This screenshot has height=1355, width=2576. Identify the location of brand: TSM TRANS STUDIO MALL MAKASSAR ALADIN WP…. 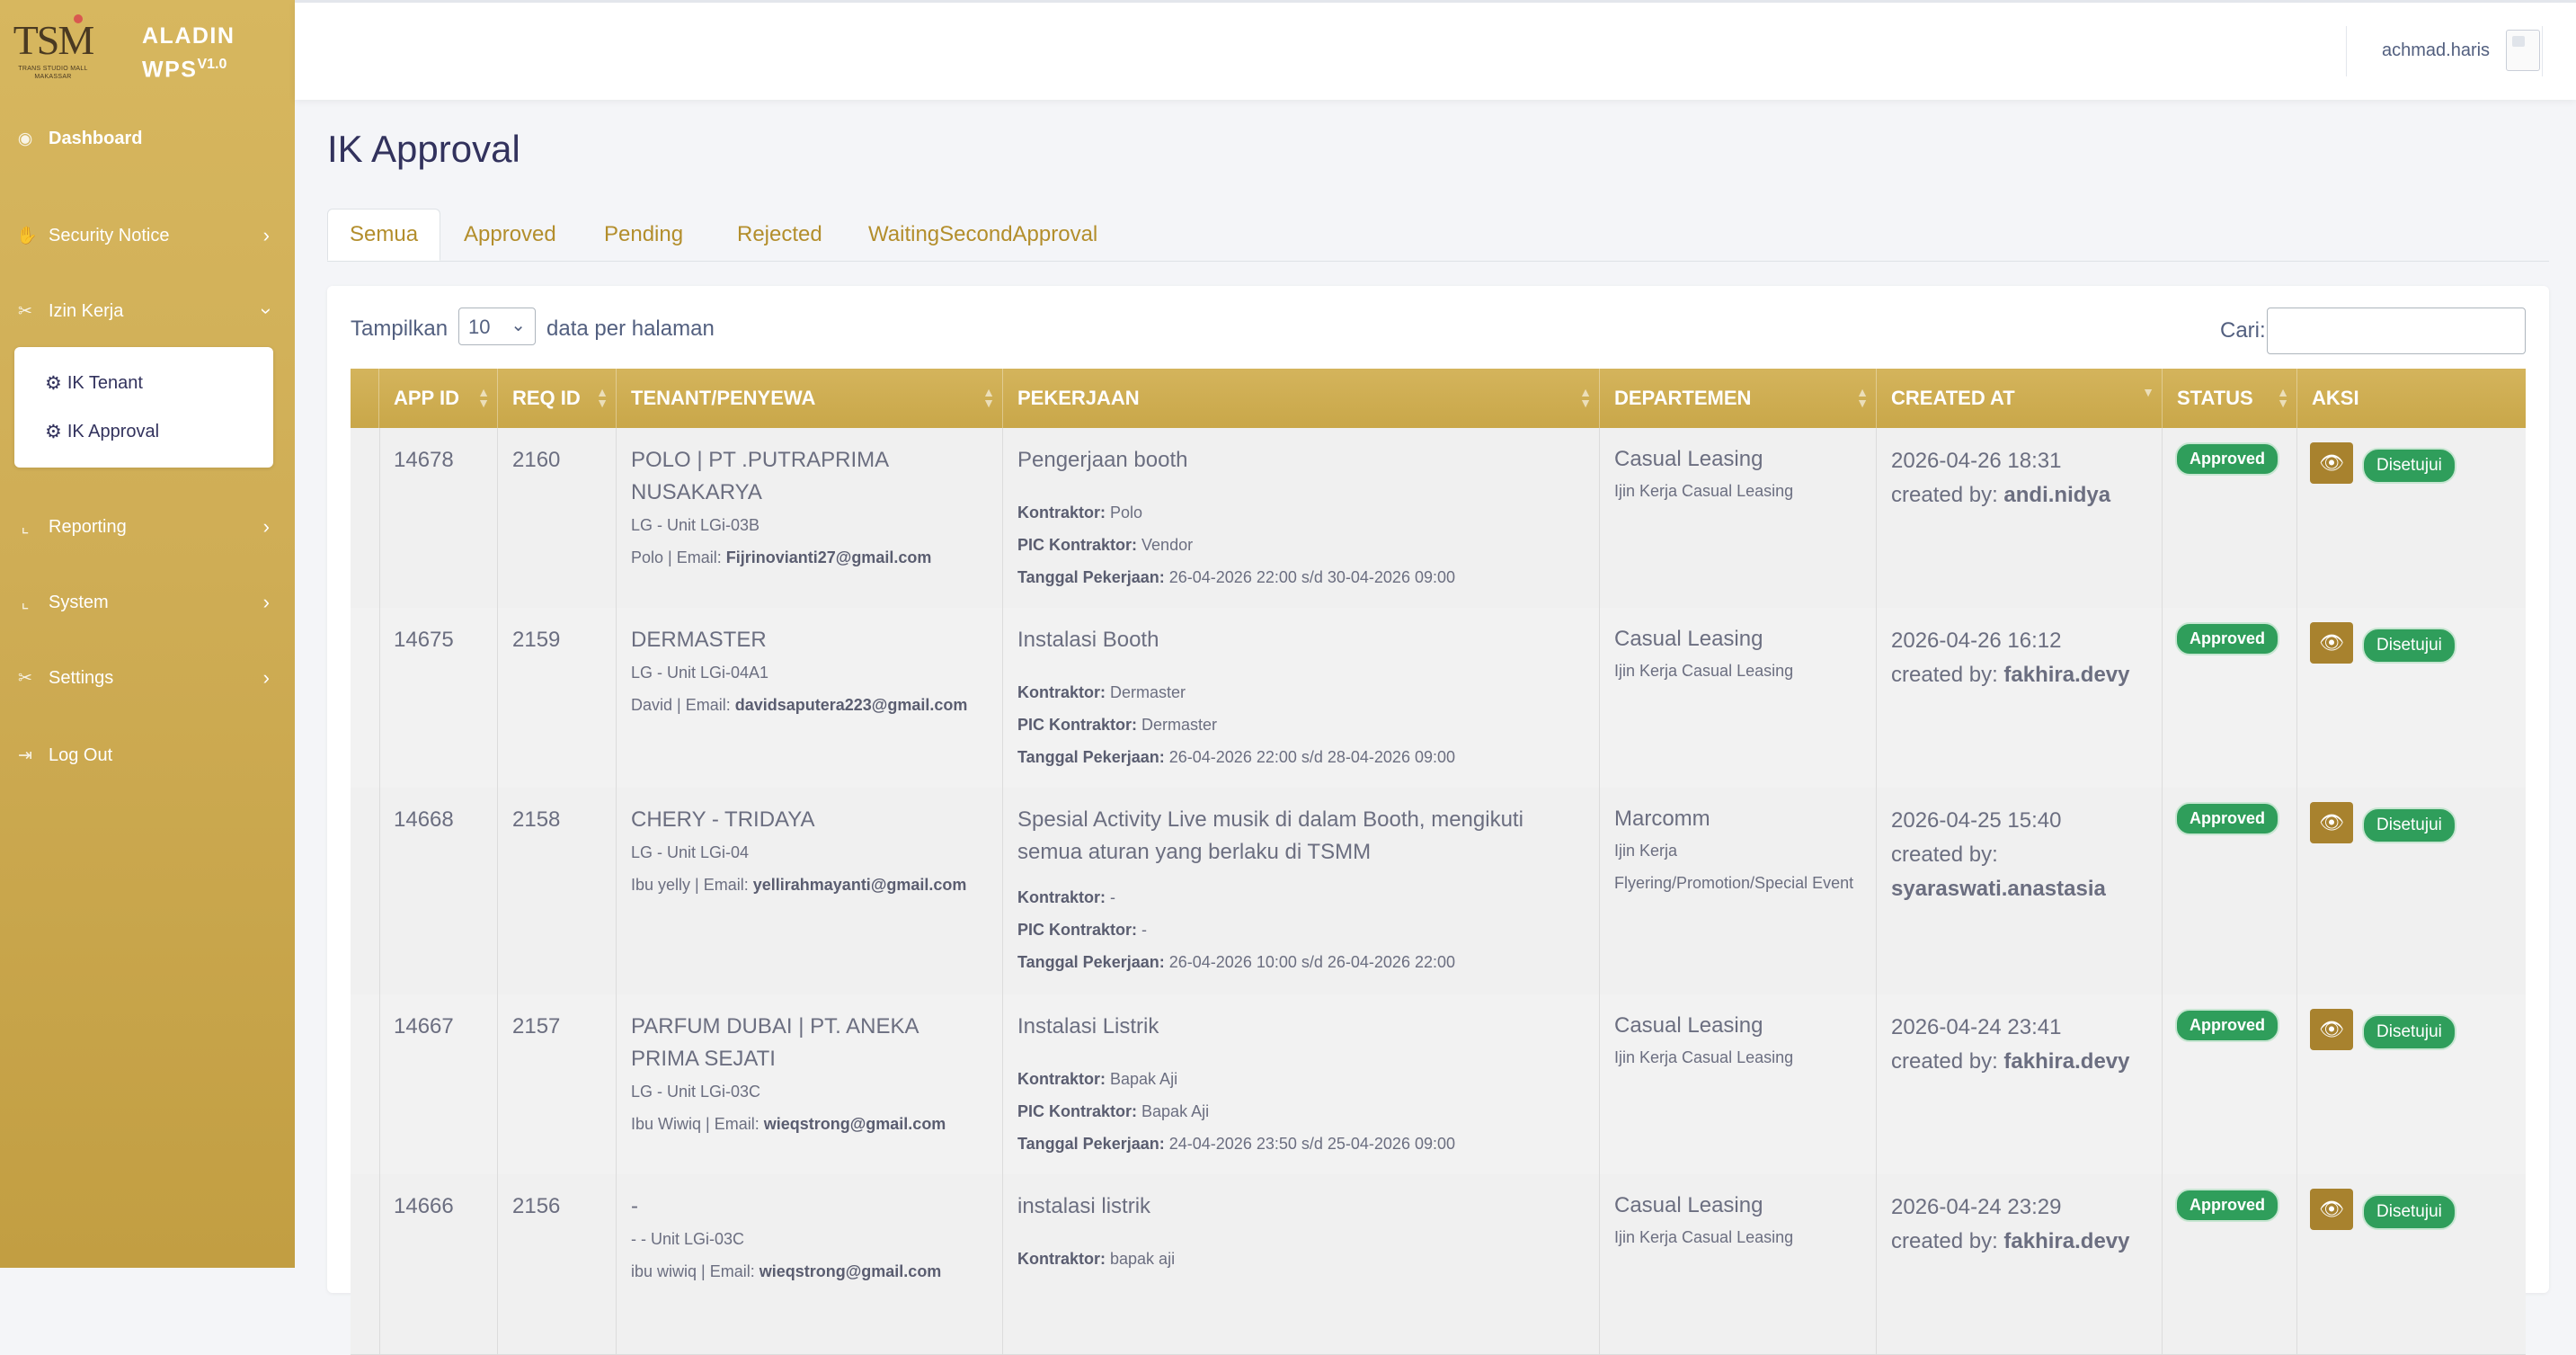
(147, 50).